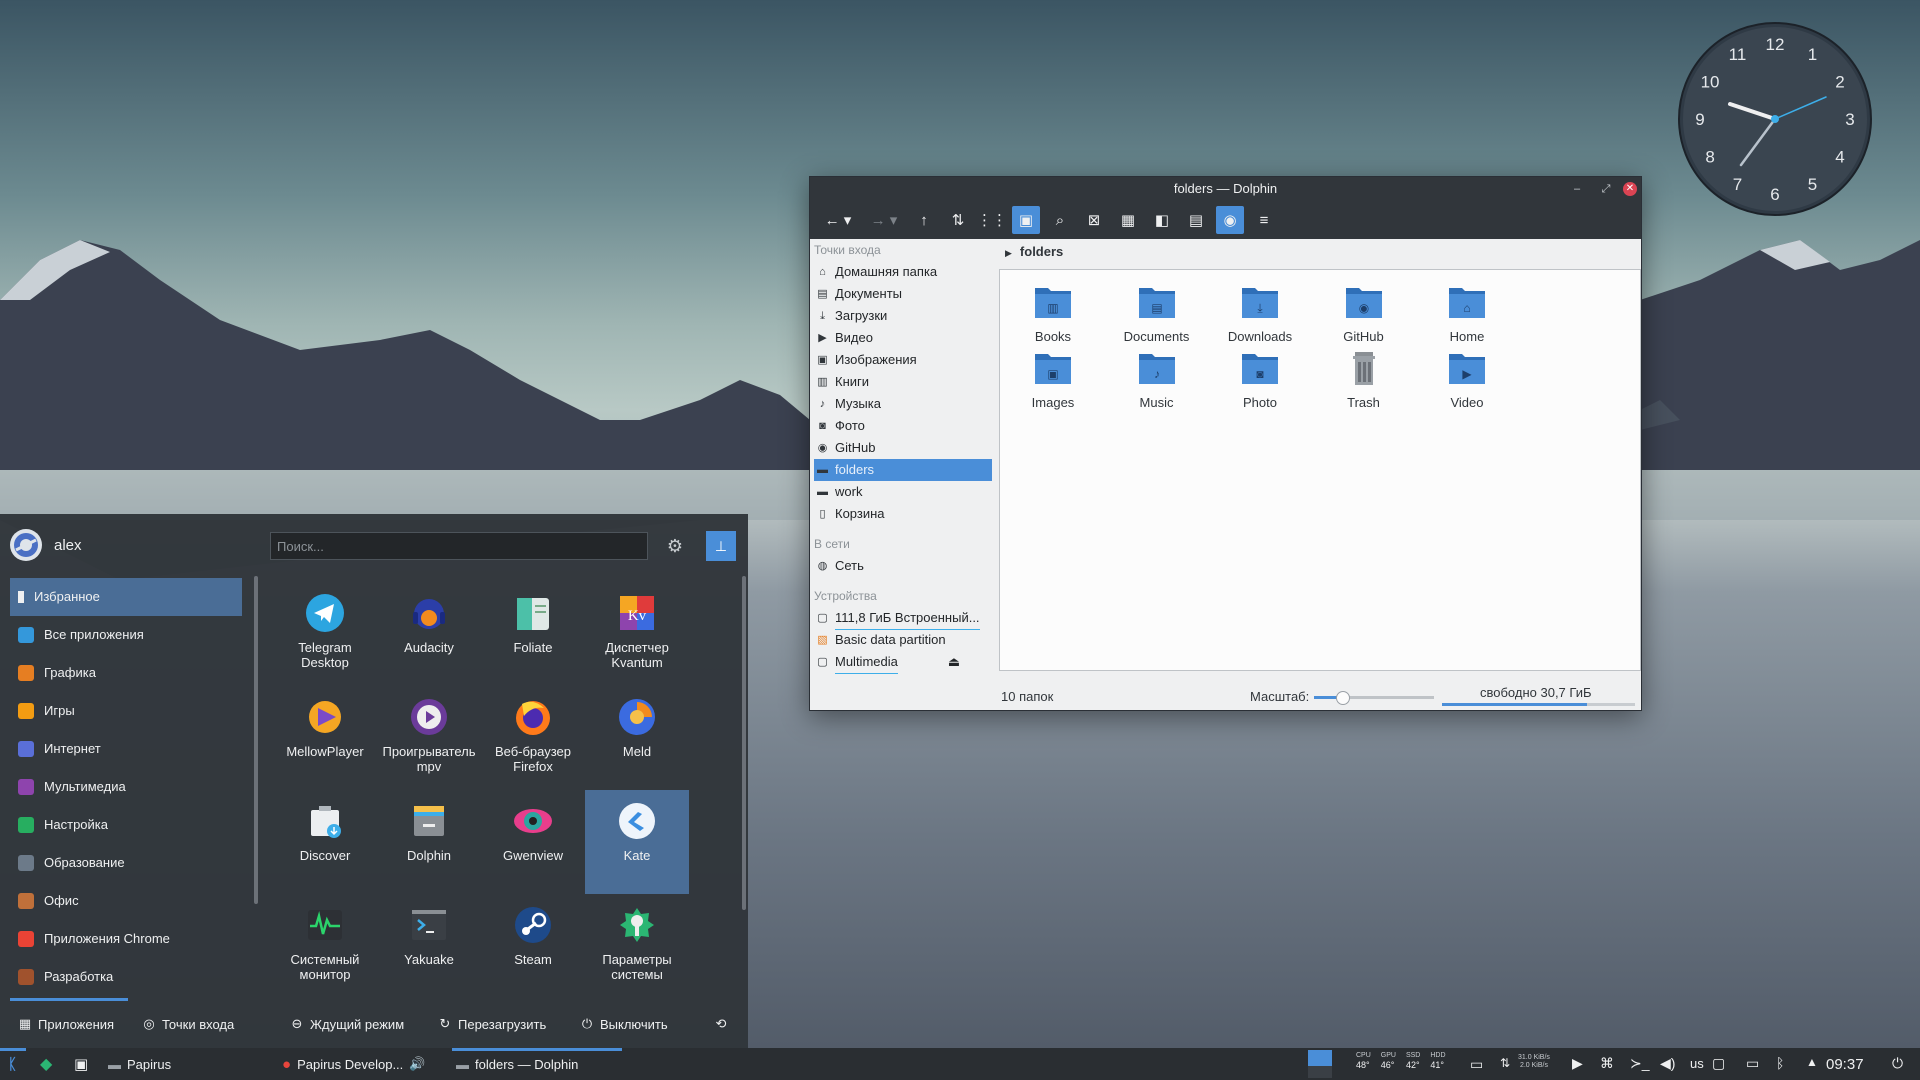 This screenshot has height=1080, width=1920. Describe the element at coordinates (958, 220) in the screenshot. I see `sort-icon: ⇅` at that location.